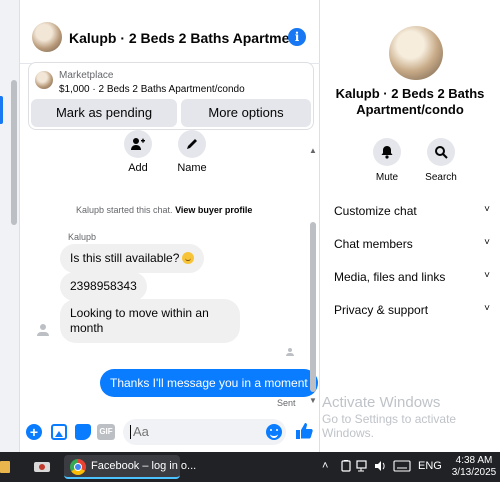 Image resolution: width=500 pixels, height=482 pixels. I want to click on chat-members-item: Chat members ˅, so click(415, 244).